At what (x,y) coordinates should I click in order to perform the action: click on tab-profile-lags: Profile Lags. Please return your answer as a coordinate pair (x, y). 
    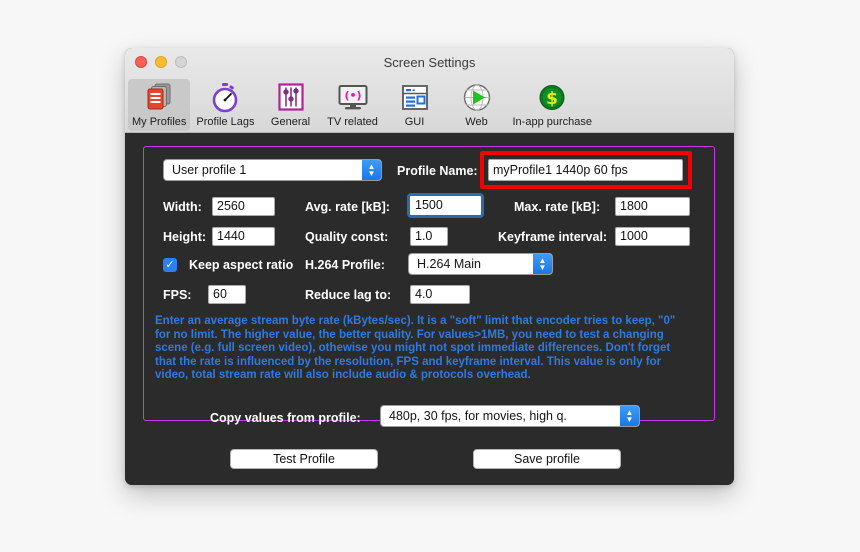
    Looking at the image, I should click on (225, 105).